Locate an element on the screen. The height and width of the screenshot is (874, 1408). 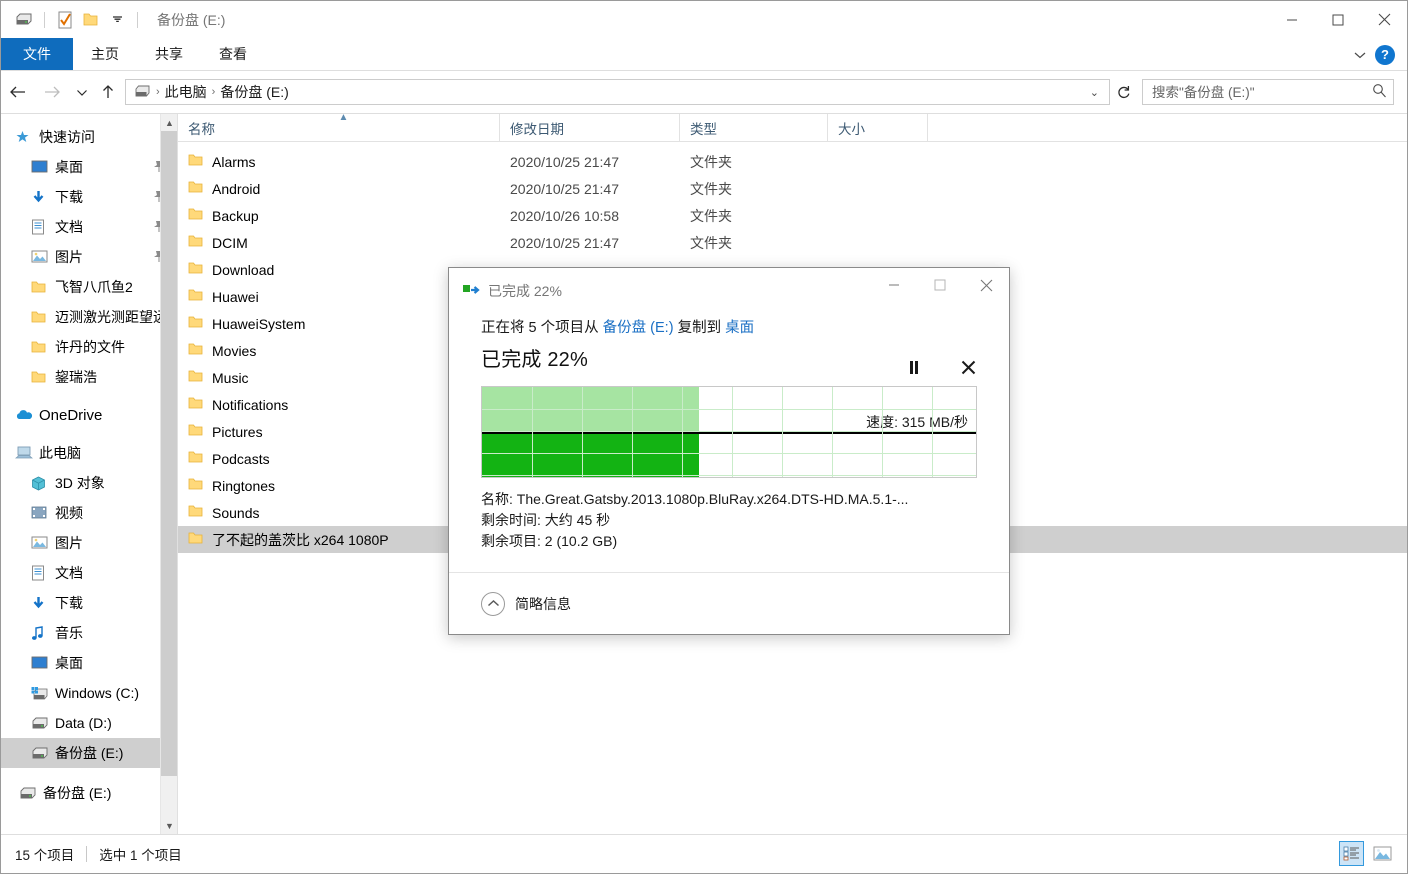
properties-checkmark-icon is located at coordinates (65, 20).